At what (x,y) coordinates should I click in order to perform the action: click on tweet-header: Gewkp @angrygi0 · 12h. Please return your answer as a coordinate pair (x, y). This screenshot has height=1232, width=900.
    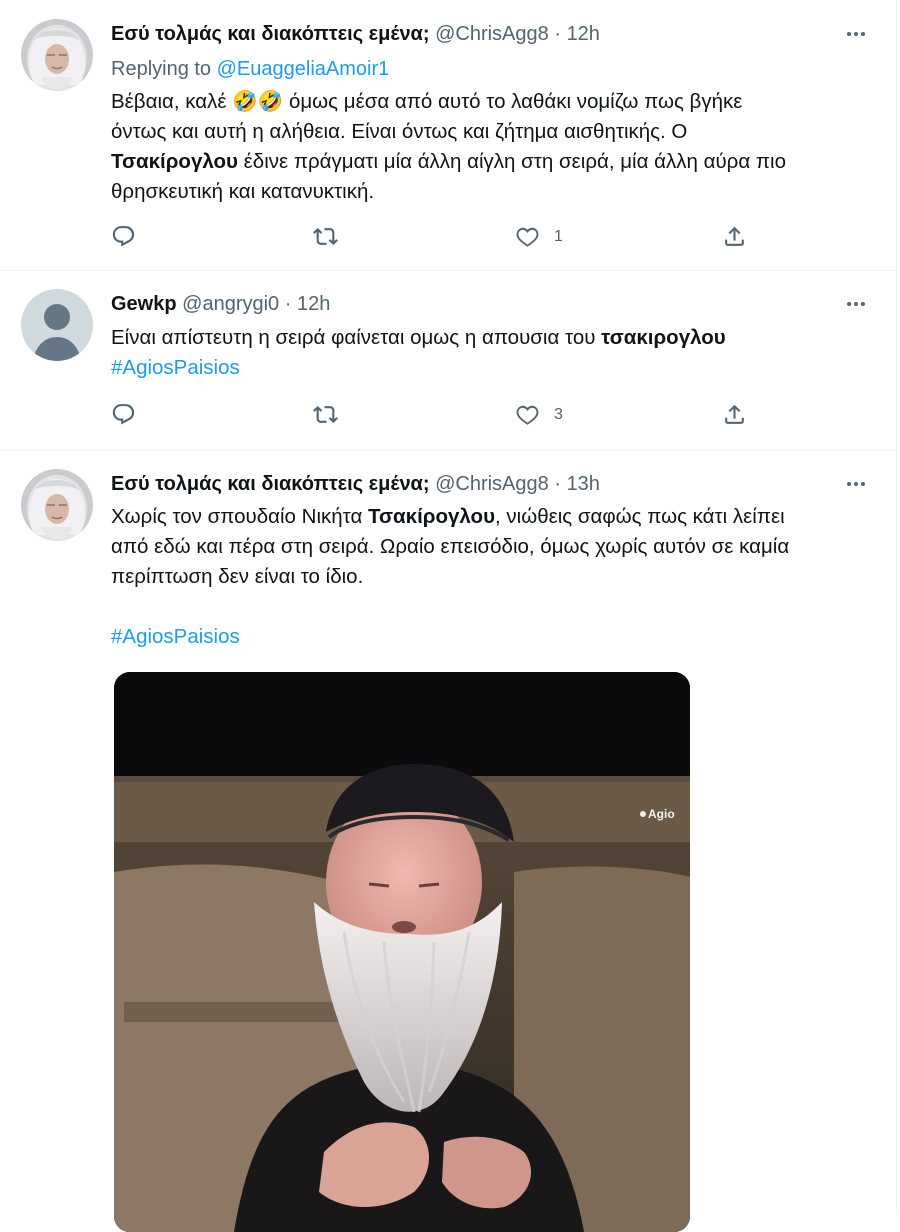
    Looking at the image, I should click on (220, 304).